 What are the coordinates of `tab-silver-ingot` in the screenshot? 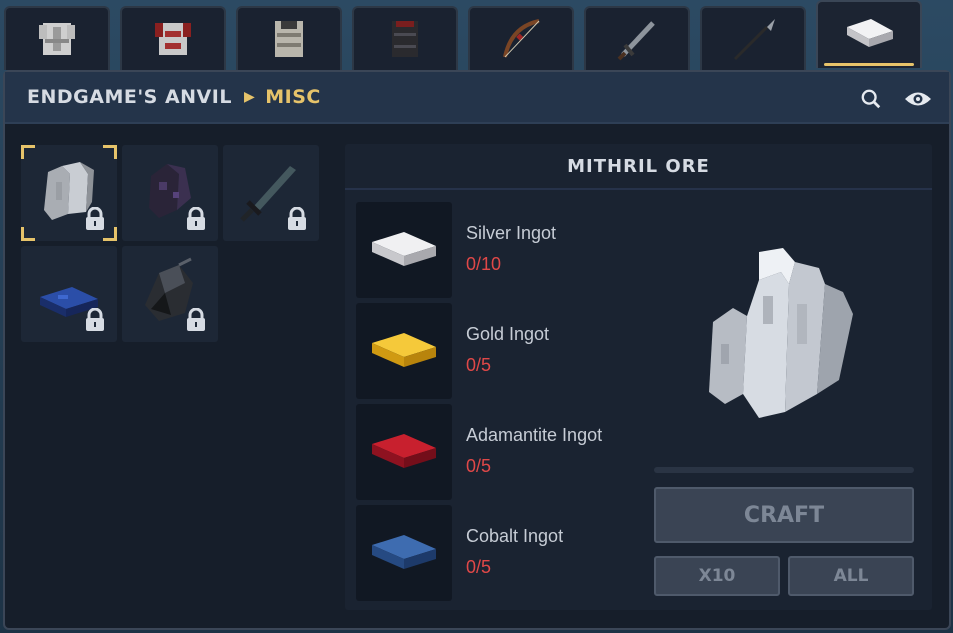 It's located at (869, 34).